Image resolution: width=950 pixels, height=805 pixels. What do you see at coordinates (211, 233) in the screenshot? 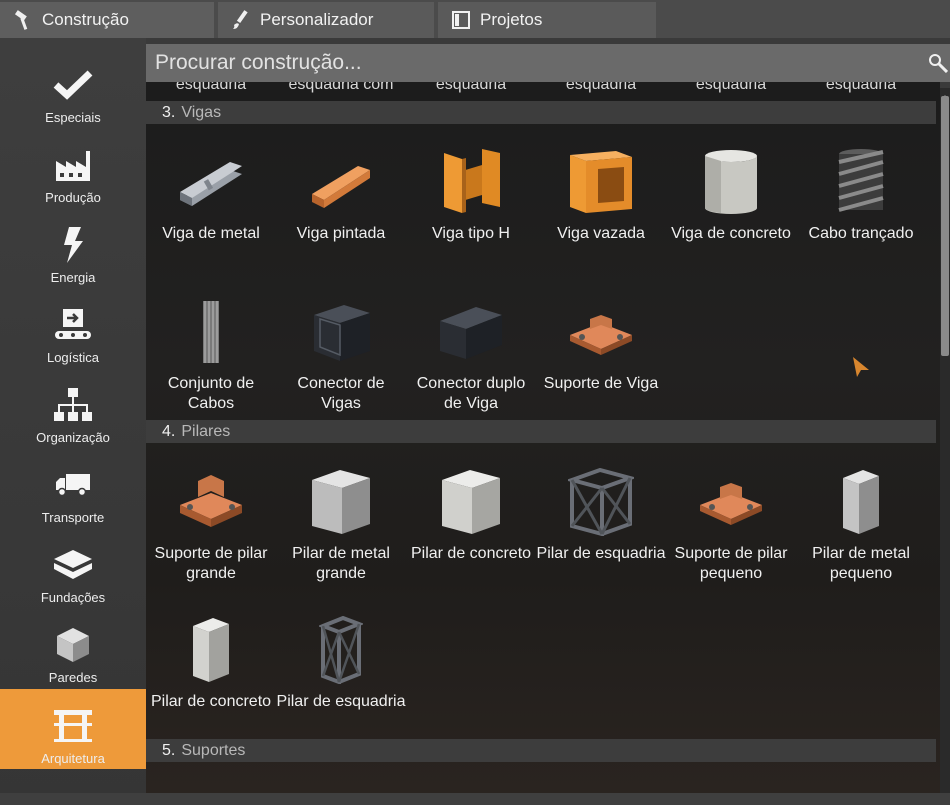
I see `build-item-label: Viga de metal` at bounding box center [211, 233].